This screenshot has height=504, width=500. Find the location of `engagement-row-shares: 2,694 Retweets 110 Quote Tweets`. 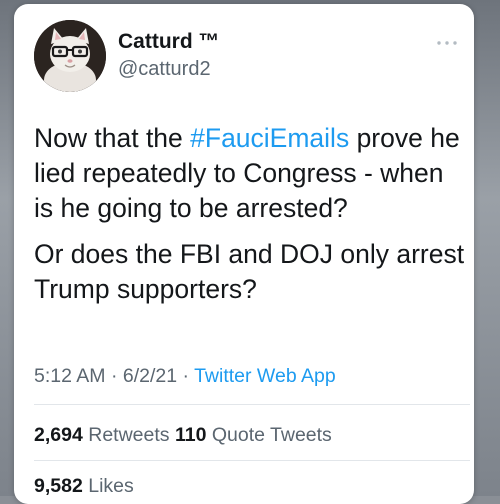

engagement-row-shares: 2,694 Retweets 110 Quote Tweets is located at coordinates (183, 435).